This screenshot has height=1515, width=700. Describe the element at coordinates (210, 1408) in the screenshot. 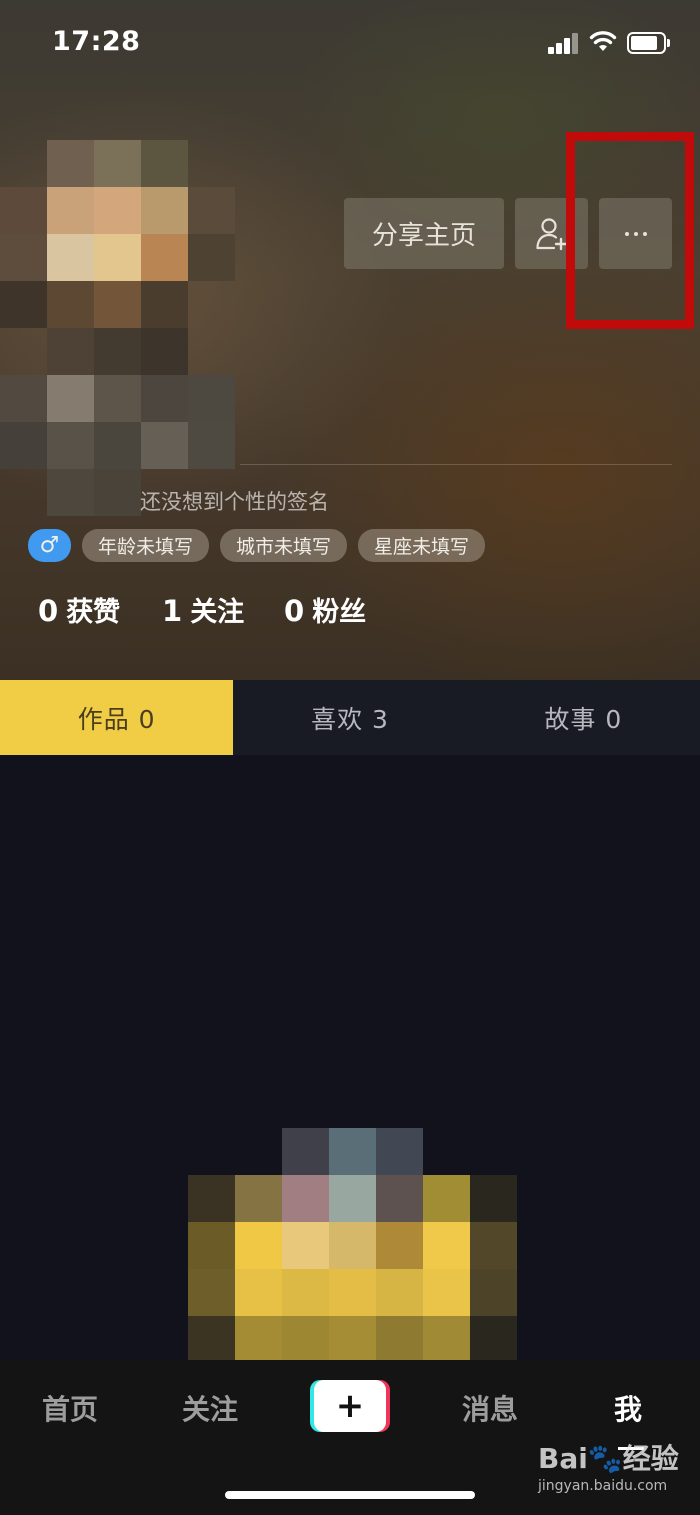

I see `nav-follow: 关注` at that location.